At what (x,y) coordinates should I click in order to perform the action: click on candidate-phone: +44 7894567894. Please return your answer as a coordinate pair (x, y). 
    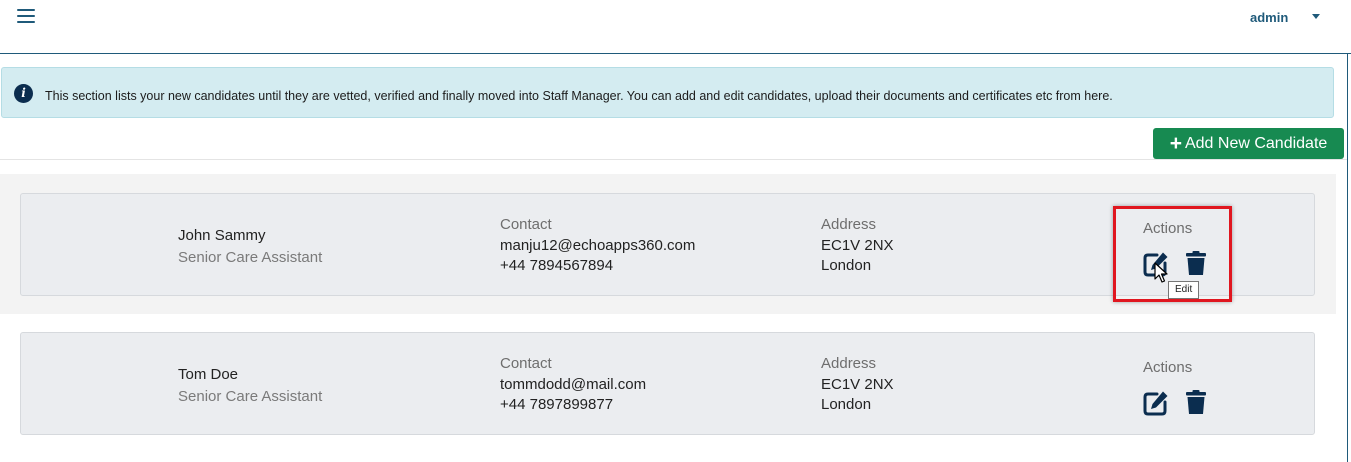
    Looking at the image, I should click on (557, 265).